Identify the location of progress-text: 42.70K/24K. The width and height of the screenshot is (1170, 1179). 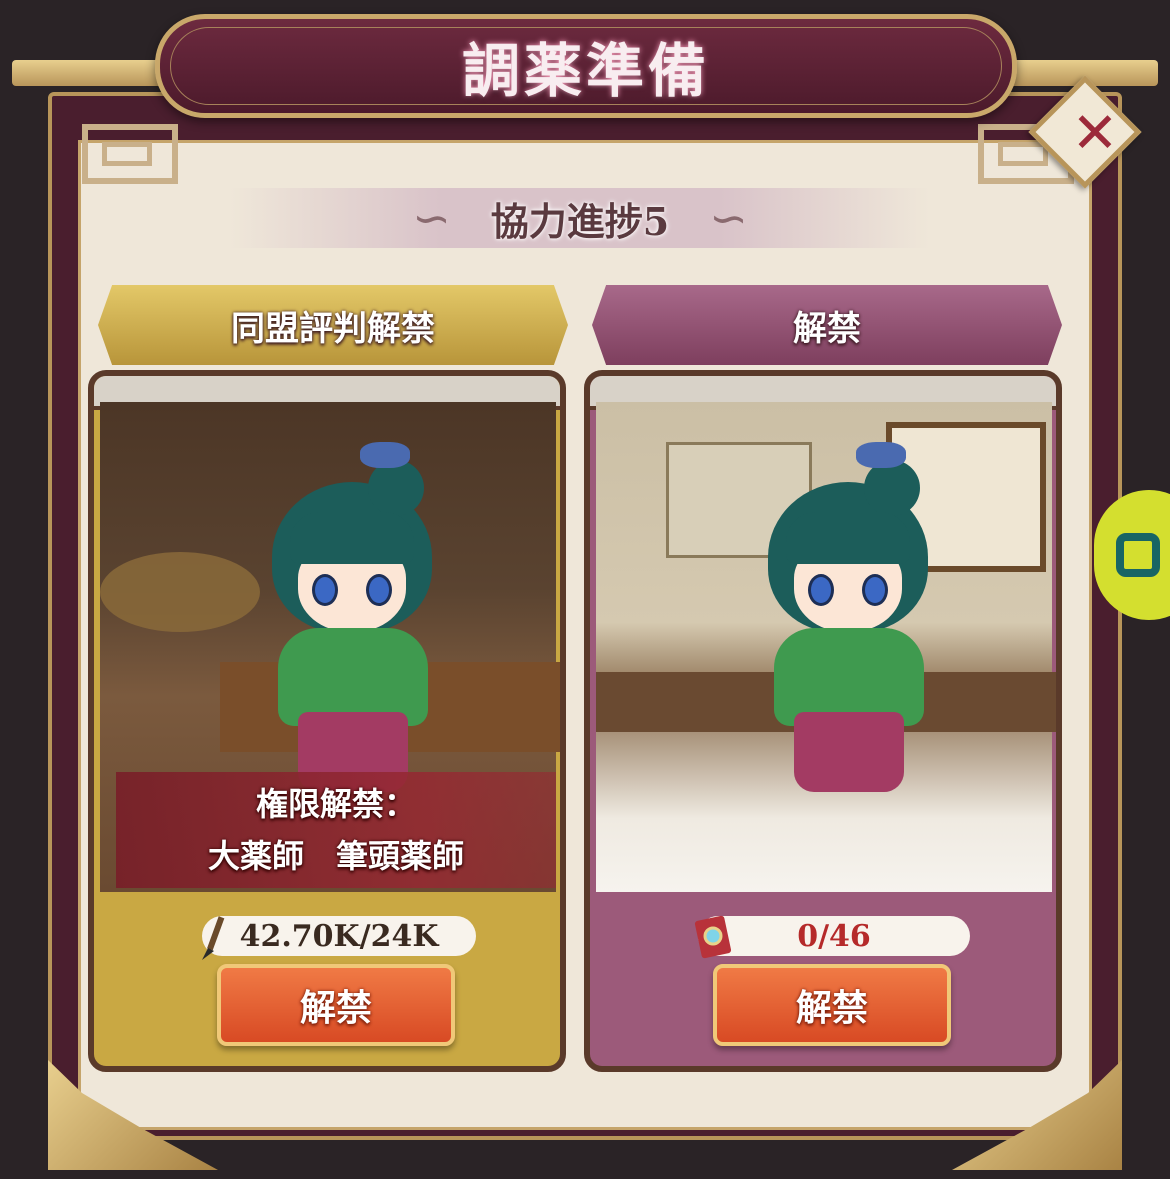
(339, 936).